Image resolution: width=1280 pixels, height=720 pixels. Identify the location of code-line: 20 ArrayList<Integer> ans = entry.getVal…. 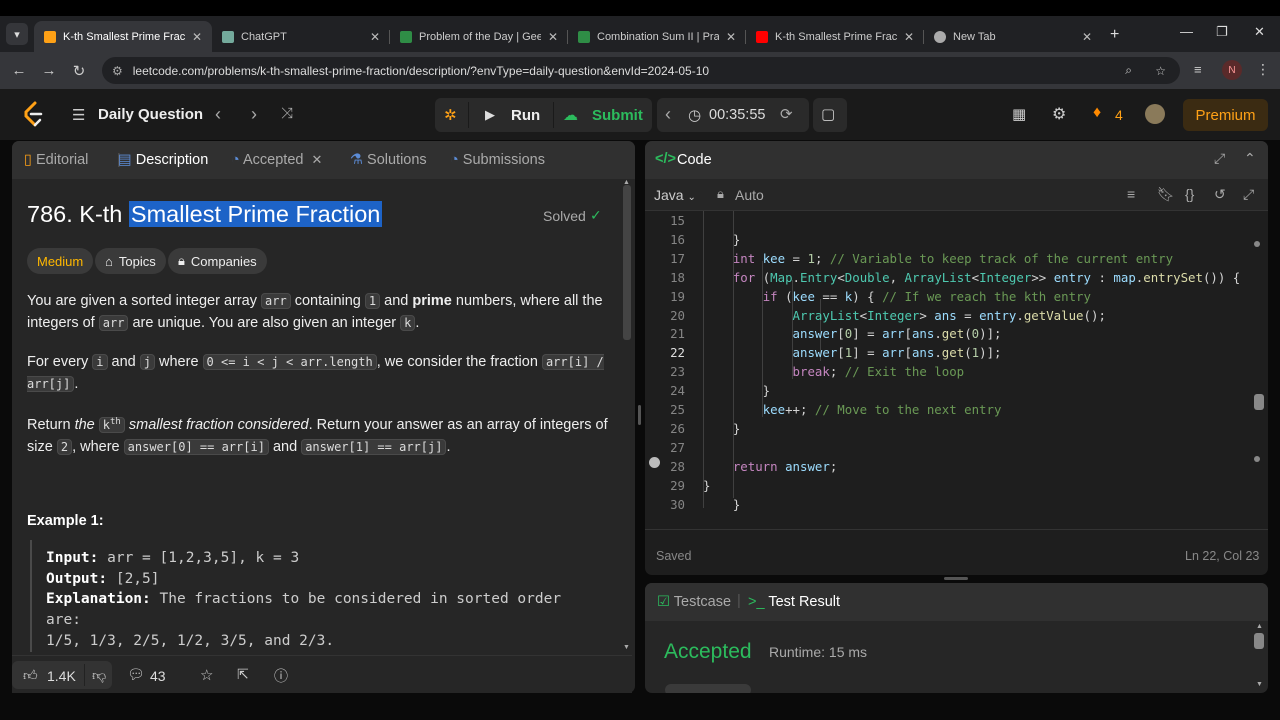
(955, 315).